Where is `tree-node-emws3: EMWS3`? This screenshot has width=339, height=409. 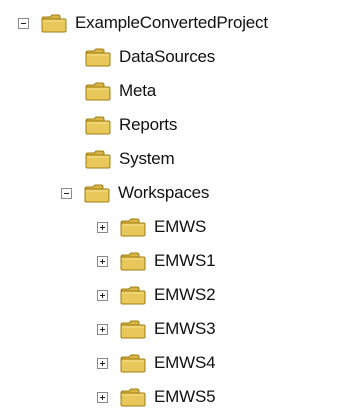
tree-node-emws3: EMWS3 is located at coordinates (156, 329).